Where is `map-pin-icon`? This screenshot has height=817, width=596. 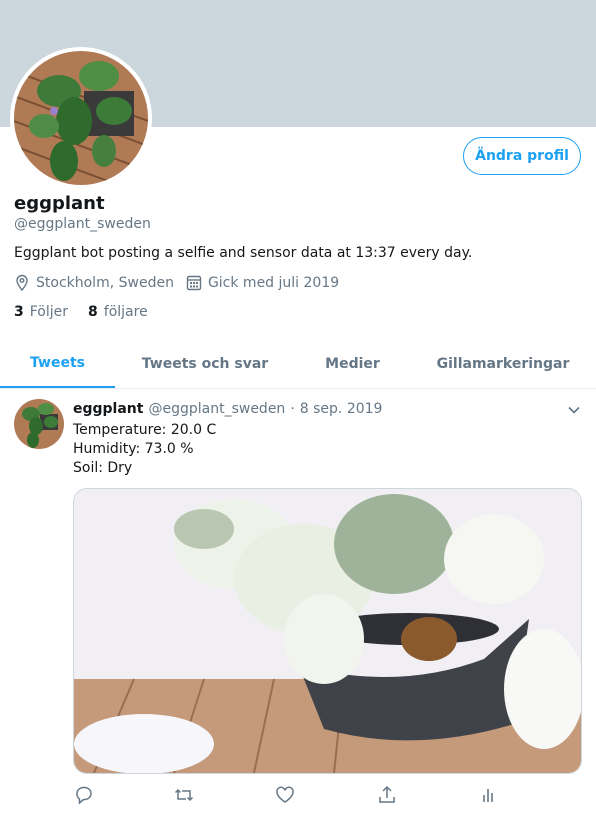
map-pin-icon is located at coordinates (22, 283).